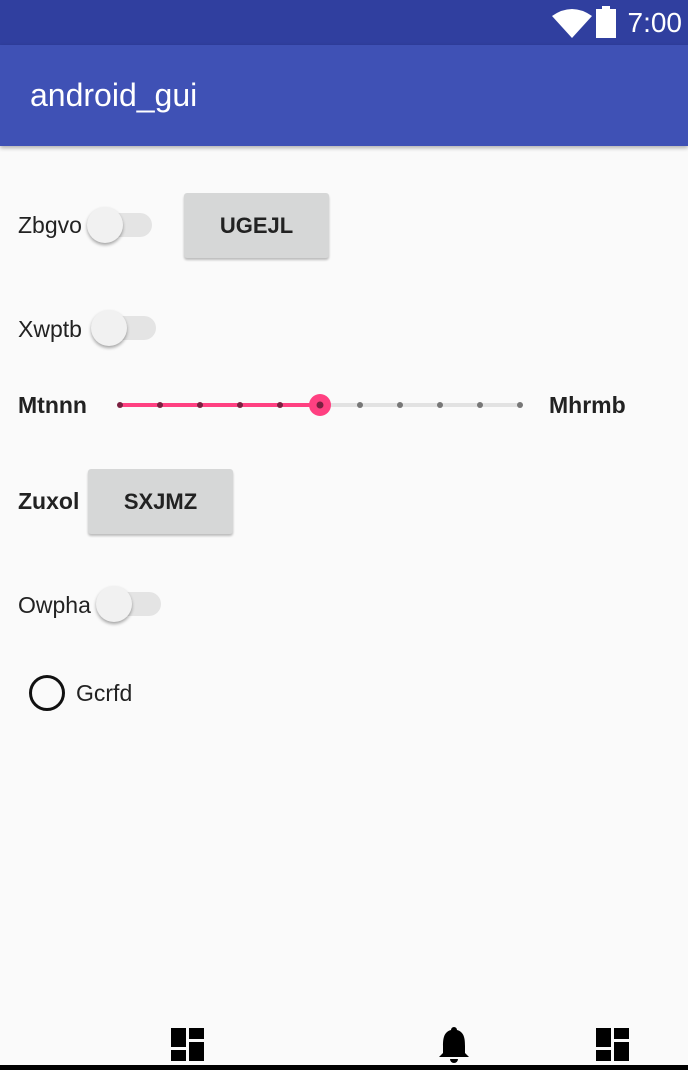 The height and width of the screenshot is (1070, 688). Describe the element at coordinates (50, 329) in the screenshot. I see `switch-label-xwptb: Xwptb` at that location.